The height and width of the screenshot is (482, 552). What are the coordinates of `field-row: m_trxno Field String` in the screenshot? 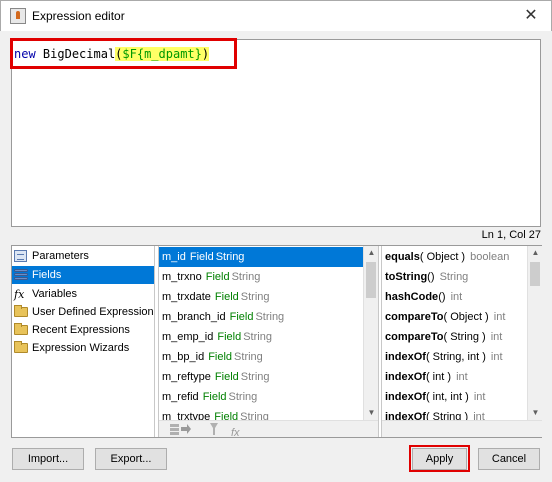 It's located at (261, 277).